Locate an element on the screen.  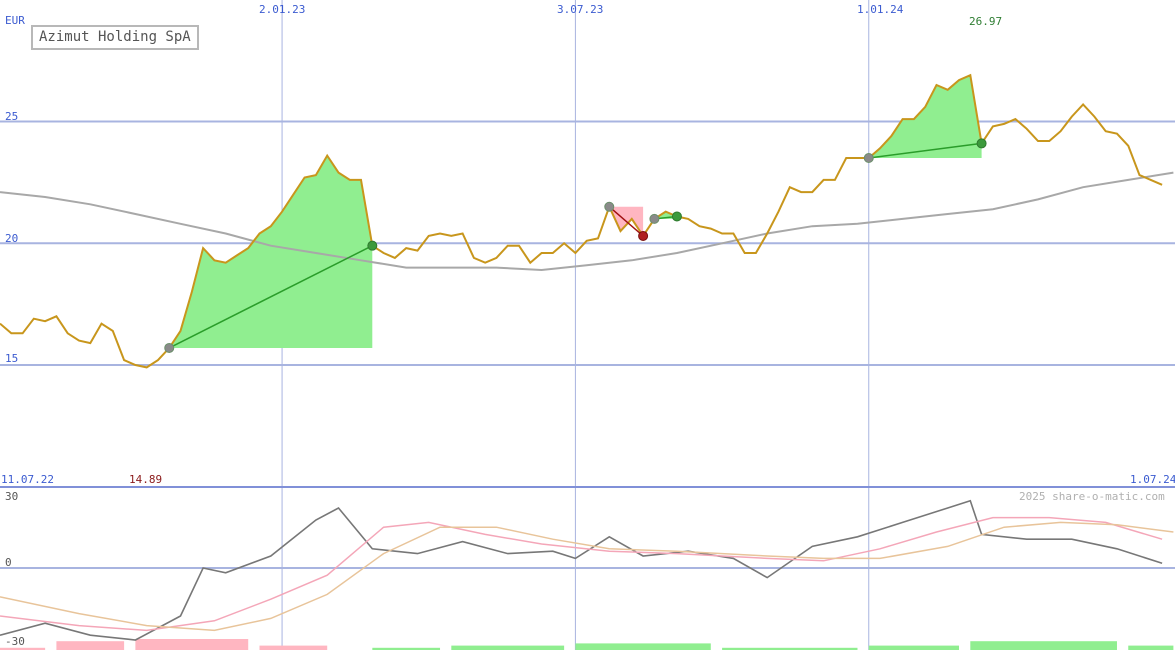
y-tick-label-15: 15 is located at coordinates (12, 358).